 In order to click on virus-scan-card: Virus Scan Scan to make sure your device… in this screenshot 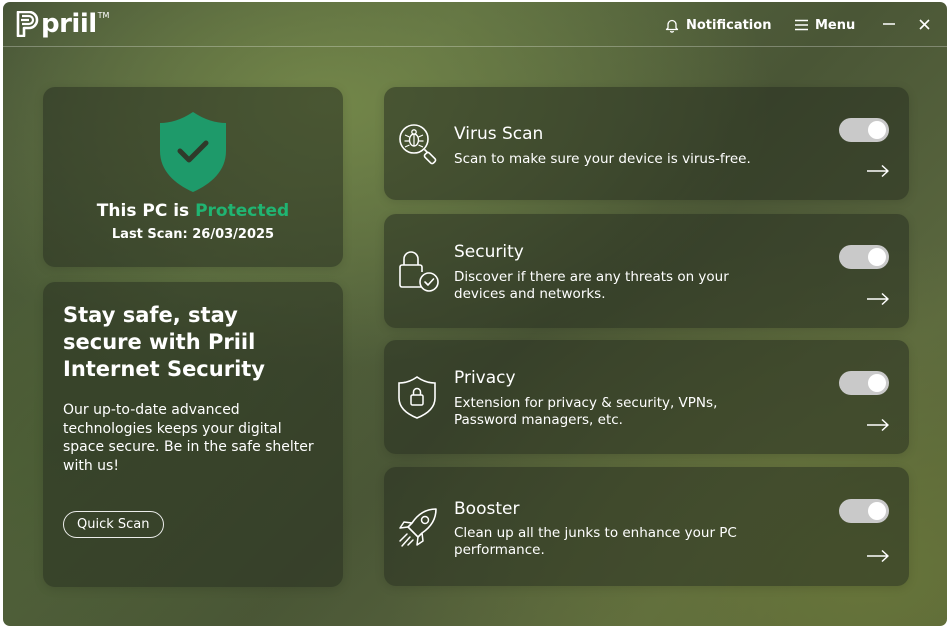, I will do `click(646, 143)`.